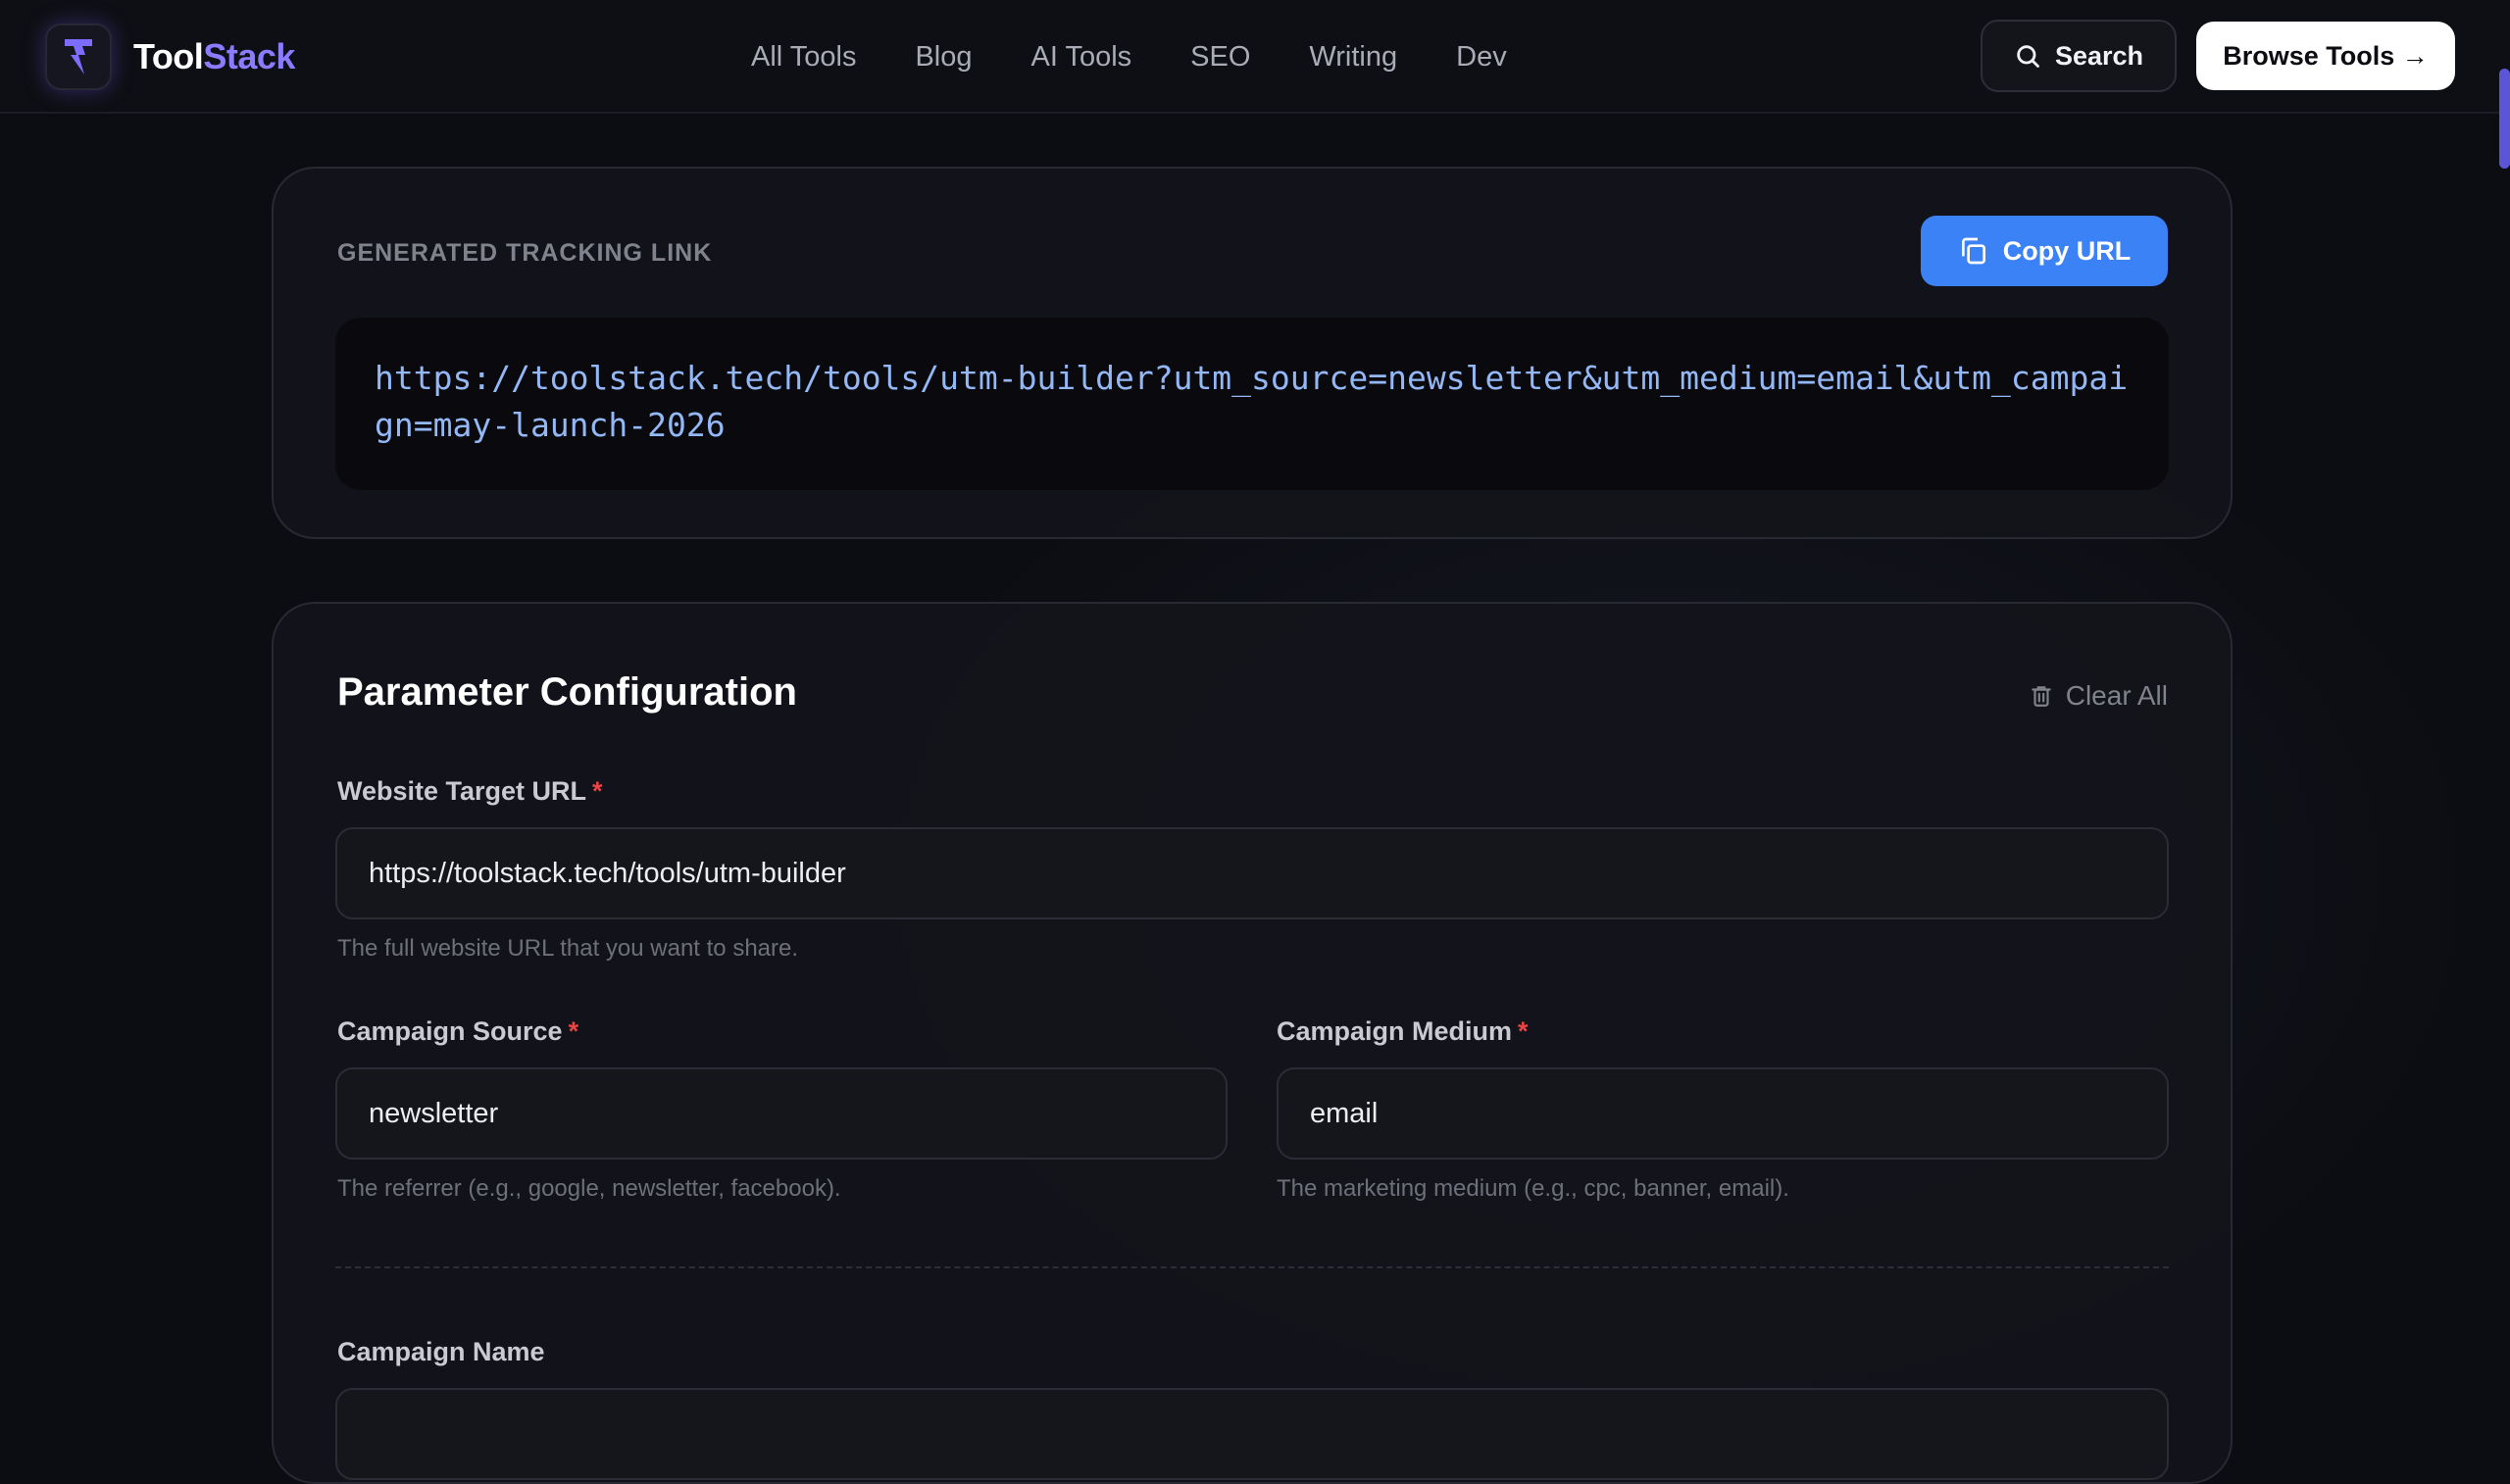  Describe the element at coordinates (1252, 873) in the screenshot. I see `website-url-input: https://toolstack.tech/tools/utm-builder` at that location.